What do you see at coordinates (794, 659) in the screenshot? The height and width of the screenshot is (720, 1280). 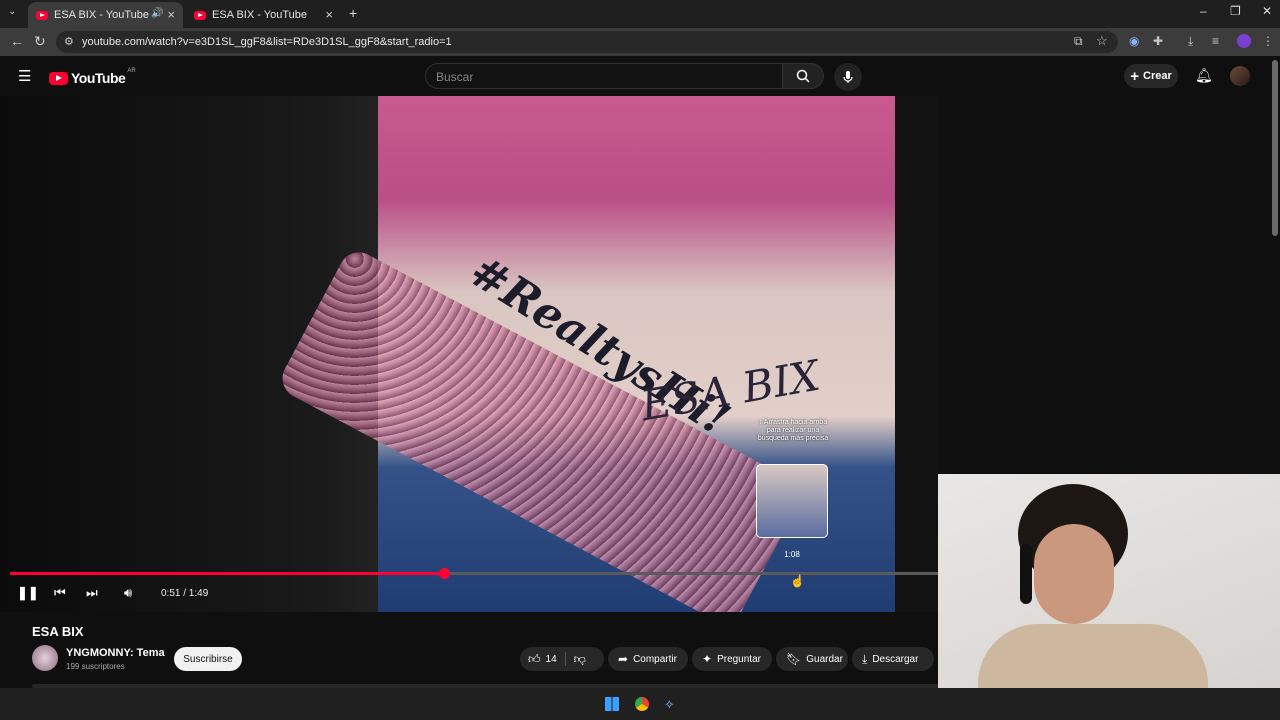 I see `bookmark-icon: 🔖︎` at bounding box center [794, 659].